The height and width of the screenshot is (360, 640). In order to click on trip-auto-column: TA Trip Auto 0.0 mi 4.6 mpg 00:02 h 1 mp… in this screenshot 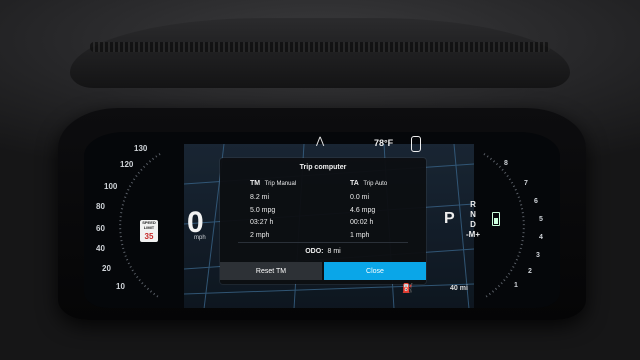, I will do `click(368, 211)`.